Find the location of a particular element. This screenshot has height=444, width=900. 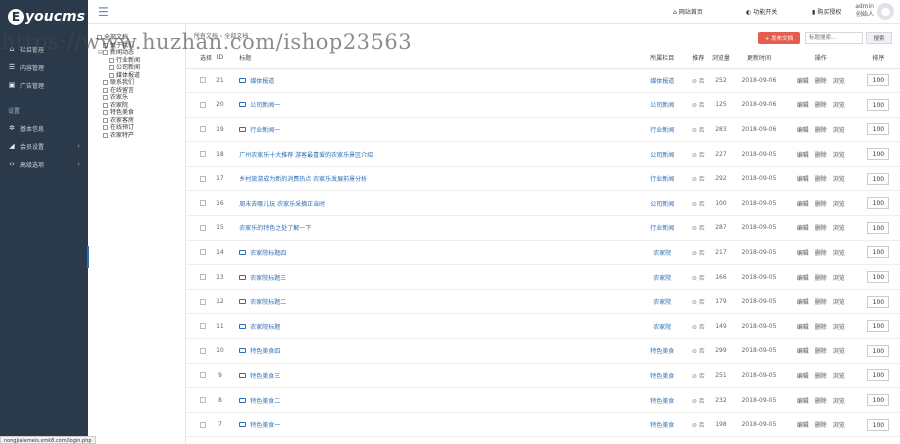

top-link-1: ◐ 功能开关 is located at coordinates (761, 11).